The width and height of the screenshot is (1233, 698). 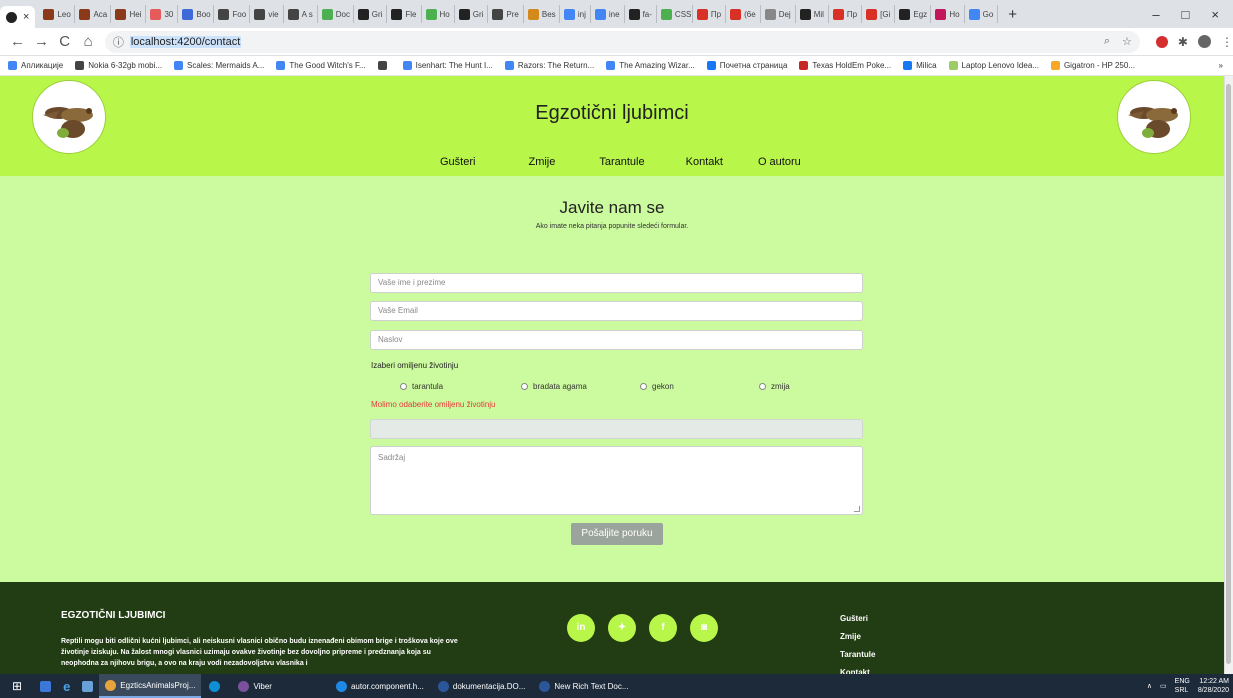 What do you see at coordinates (774, 386) in the screenshot?
I see `radio-zmija: zmija` at bounding box center [774, 386].